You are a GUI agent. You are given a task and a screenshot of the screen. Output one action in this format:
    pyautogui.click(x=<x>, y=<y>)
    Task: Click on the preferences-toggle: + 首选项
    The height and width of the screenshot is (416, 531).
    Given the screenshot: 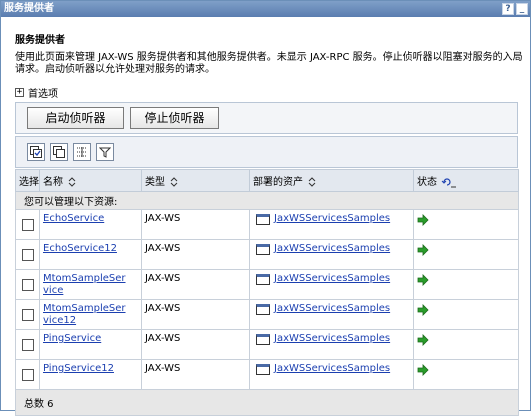 What is the action you would take?
    pyautogui.click(x=36, y=92)
    